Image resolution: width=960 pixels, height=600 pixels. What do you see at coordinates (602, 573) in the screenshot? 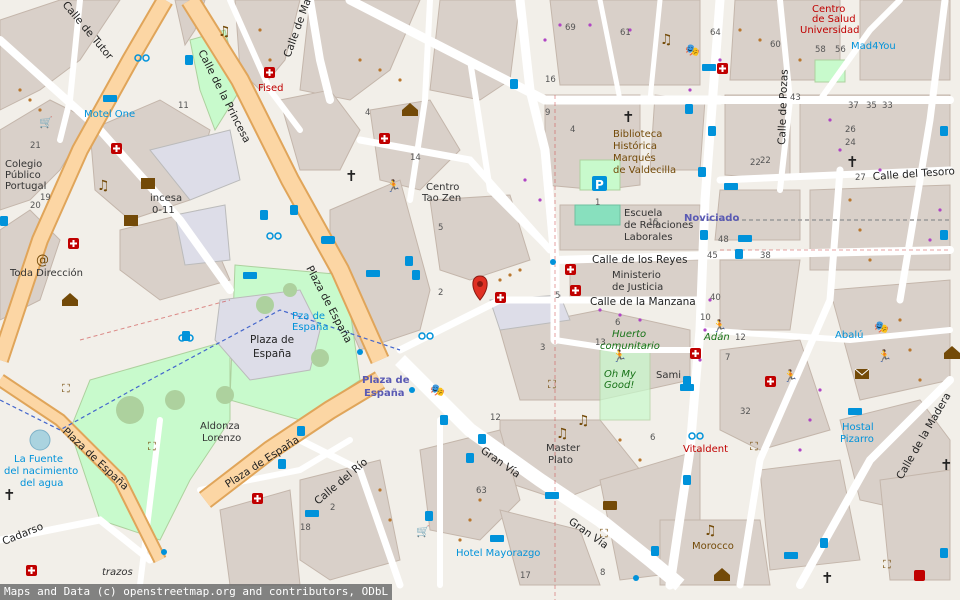
I see `hn-44: 8` at bounding box center [602, 573].